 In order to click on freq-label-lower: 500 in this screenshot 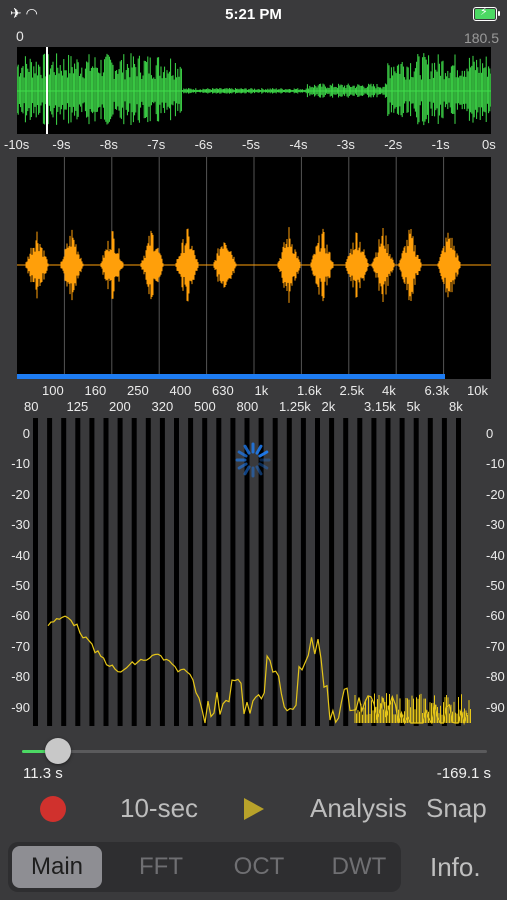, I will do `click(205, 406)`.